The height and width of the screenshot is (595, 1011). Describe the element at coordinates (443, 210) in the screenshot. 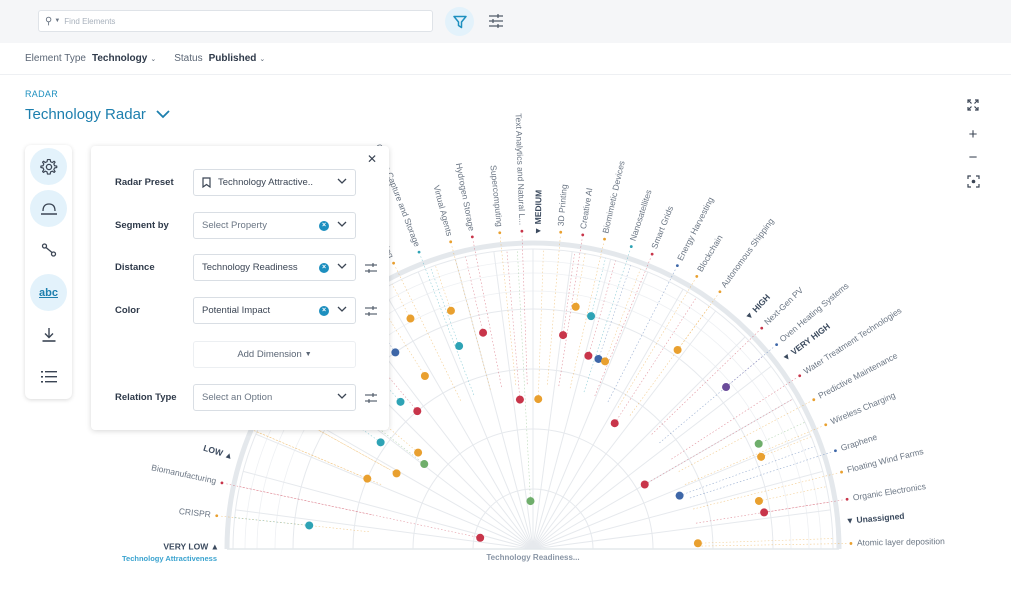

I see `radar-item-label: Virtual Agents` at that location.